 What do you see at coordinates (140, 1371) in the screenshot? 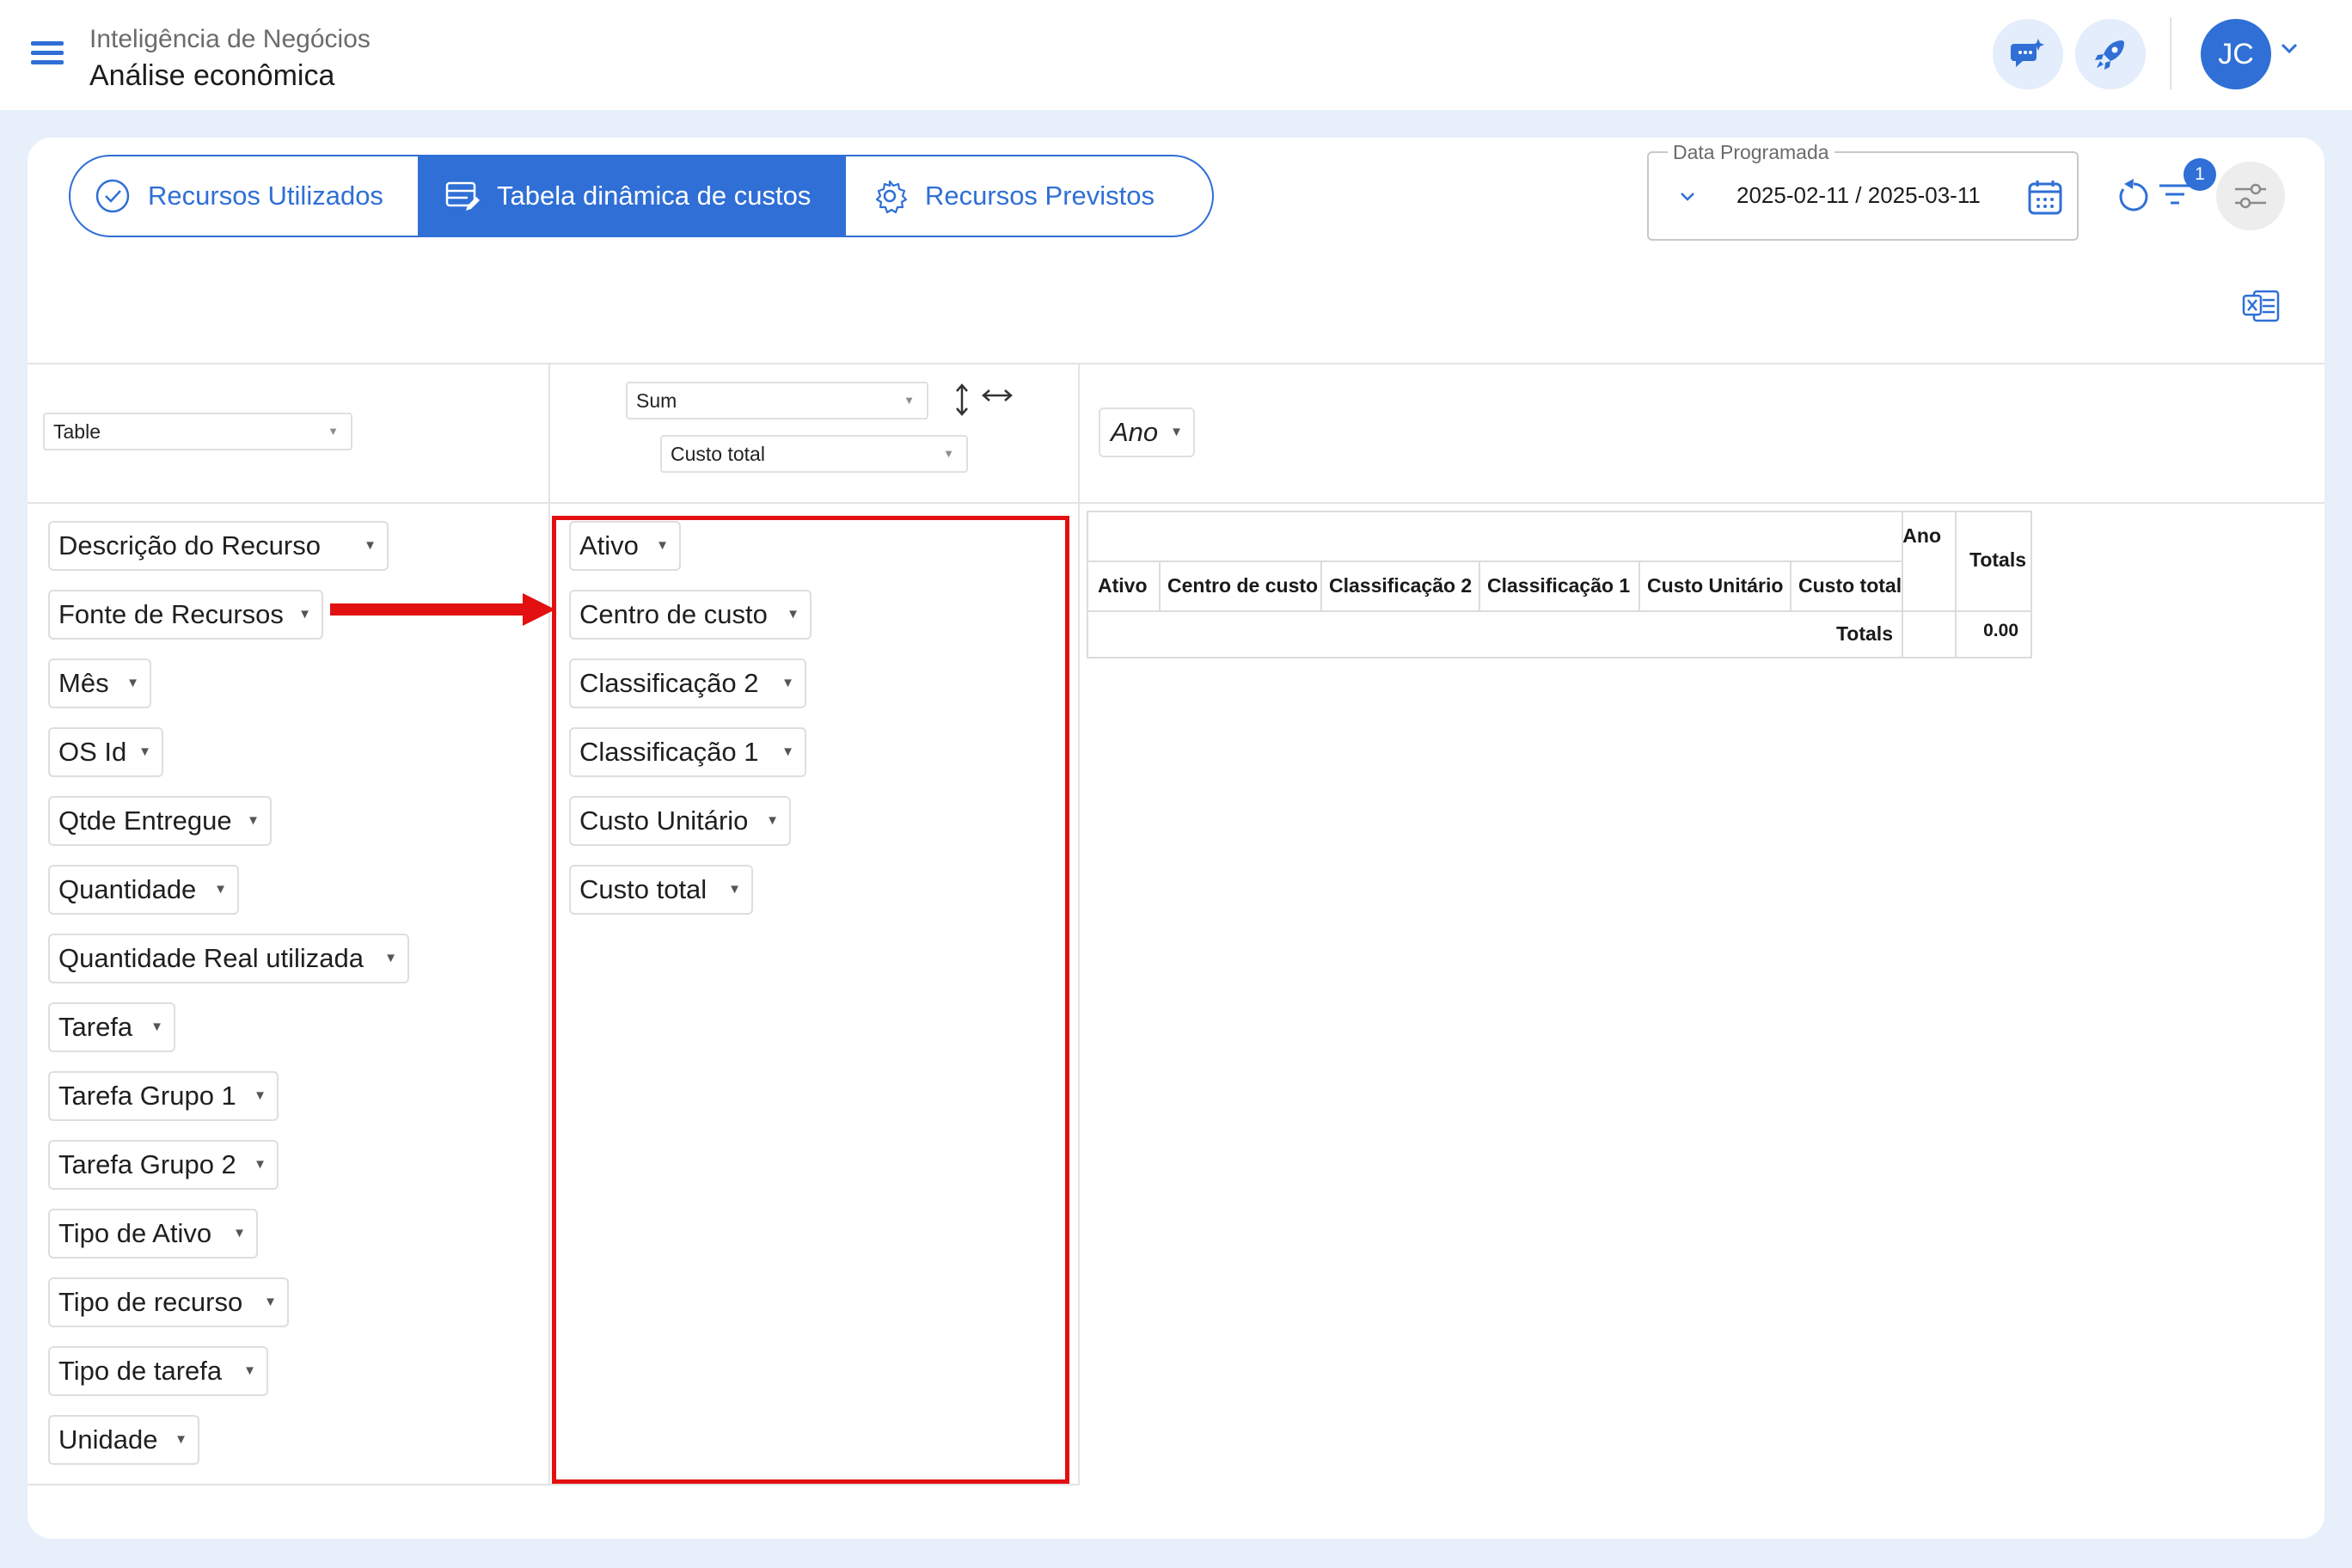
I see `attribute-label: Tipo de tarefa` at bounding box center [140, 1371].